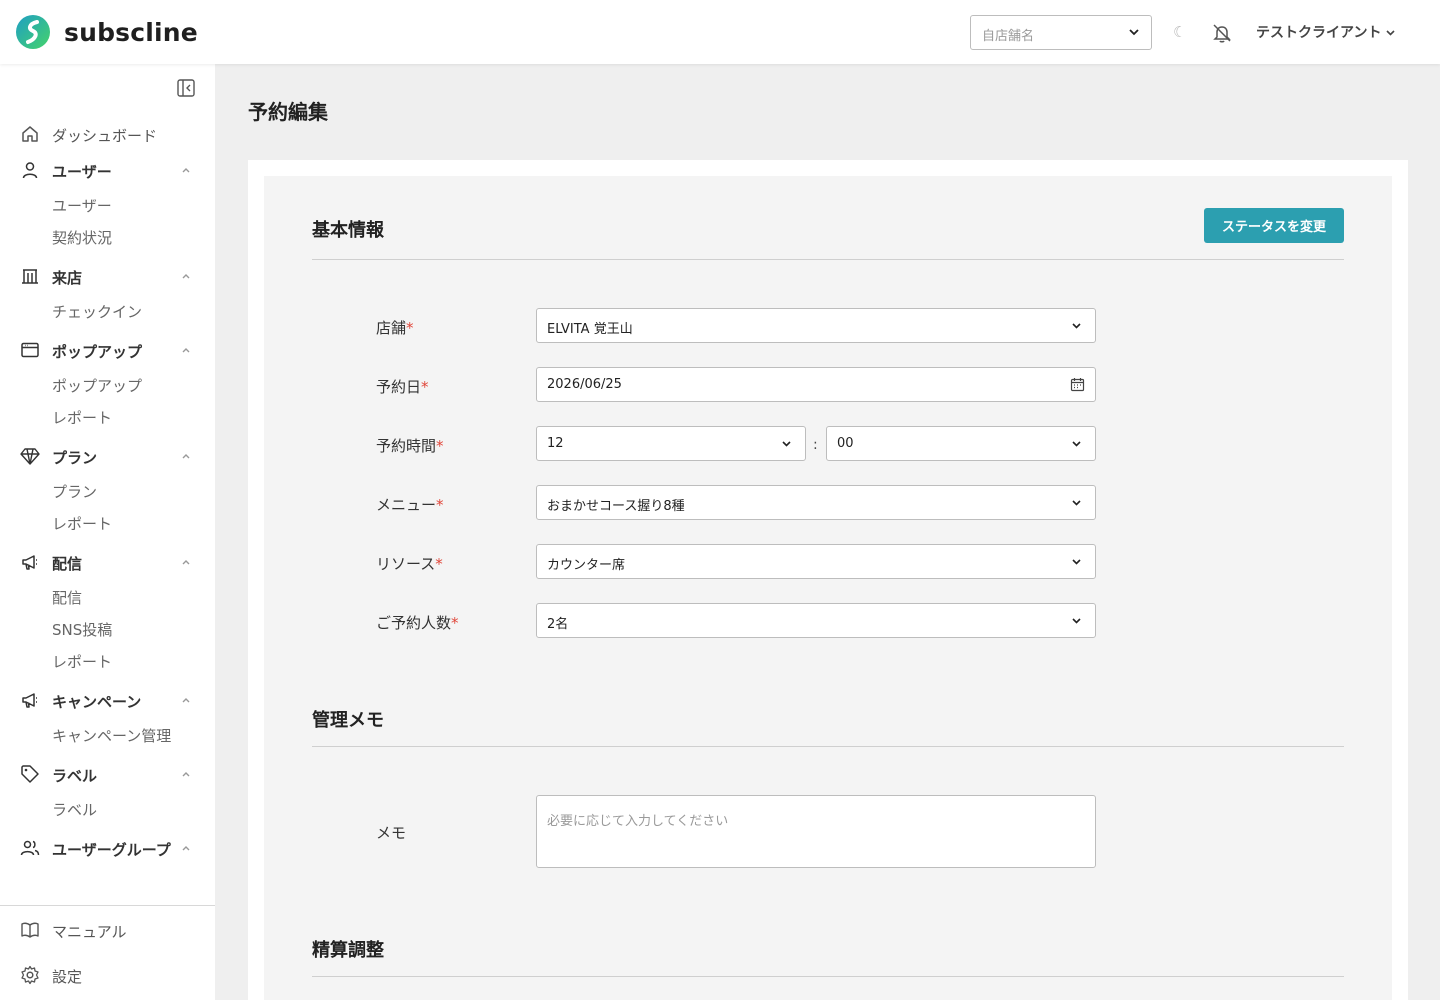 The width and height of the screenshot is (1440, 1000). Describe the element at coordinates (107, 973) in the screenshot. I see `sidebar-footer-item: 設定` at that location.